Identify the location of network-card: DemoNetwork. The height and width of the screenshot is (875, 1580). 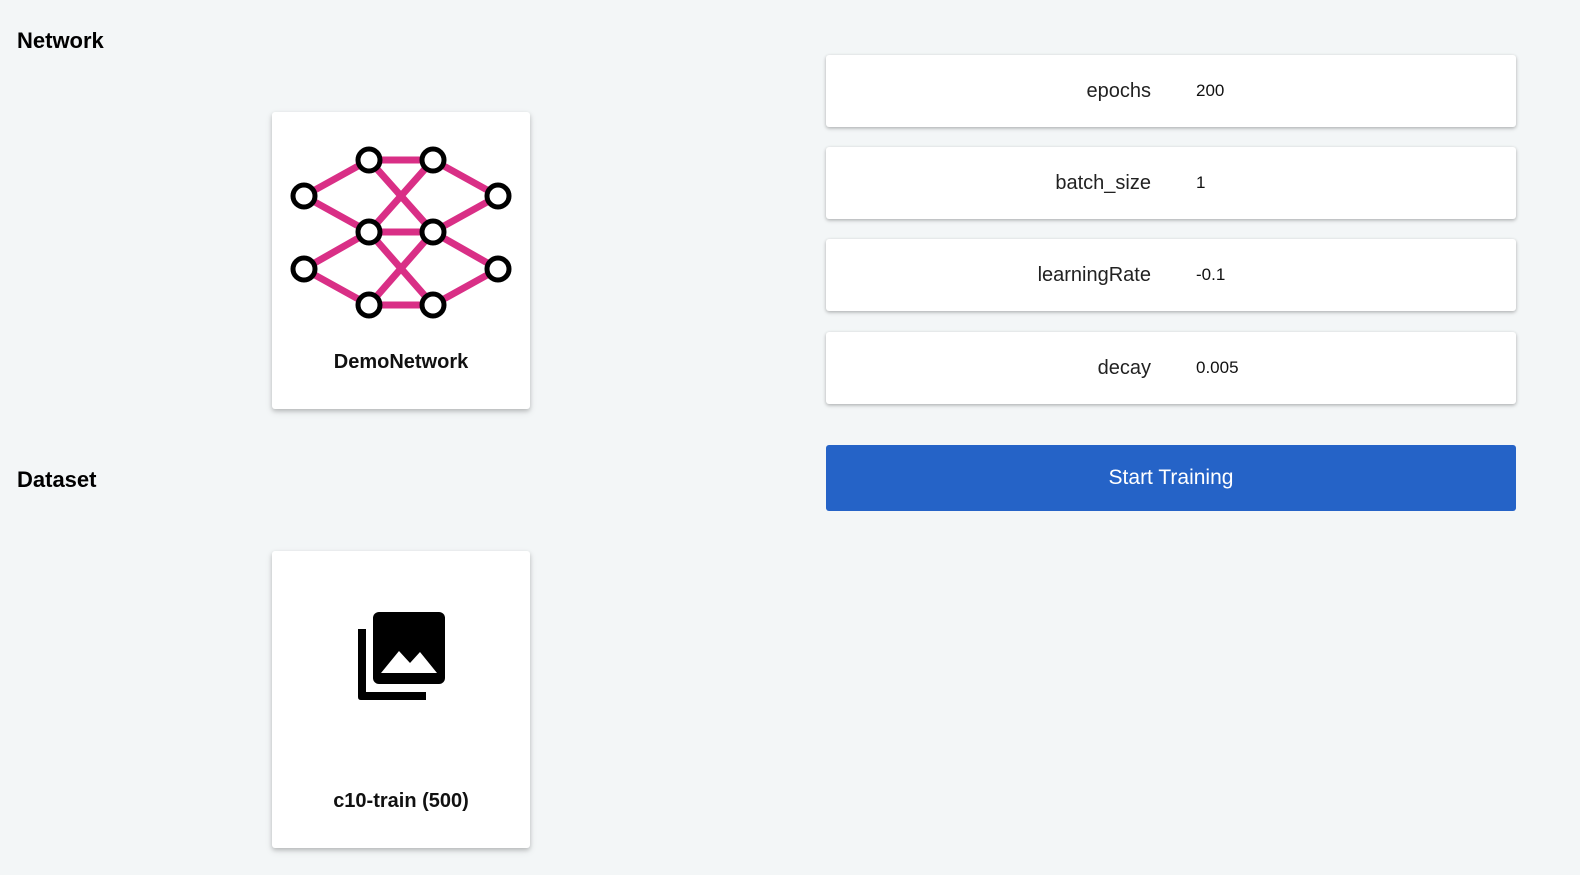
(401, 260).